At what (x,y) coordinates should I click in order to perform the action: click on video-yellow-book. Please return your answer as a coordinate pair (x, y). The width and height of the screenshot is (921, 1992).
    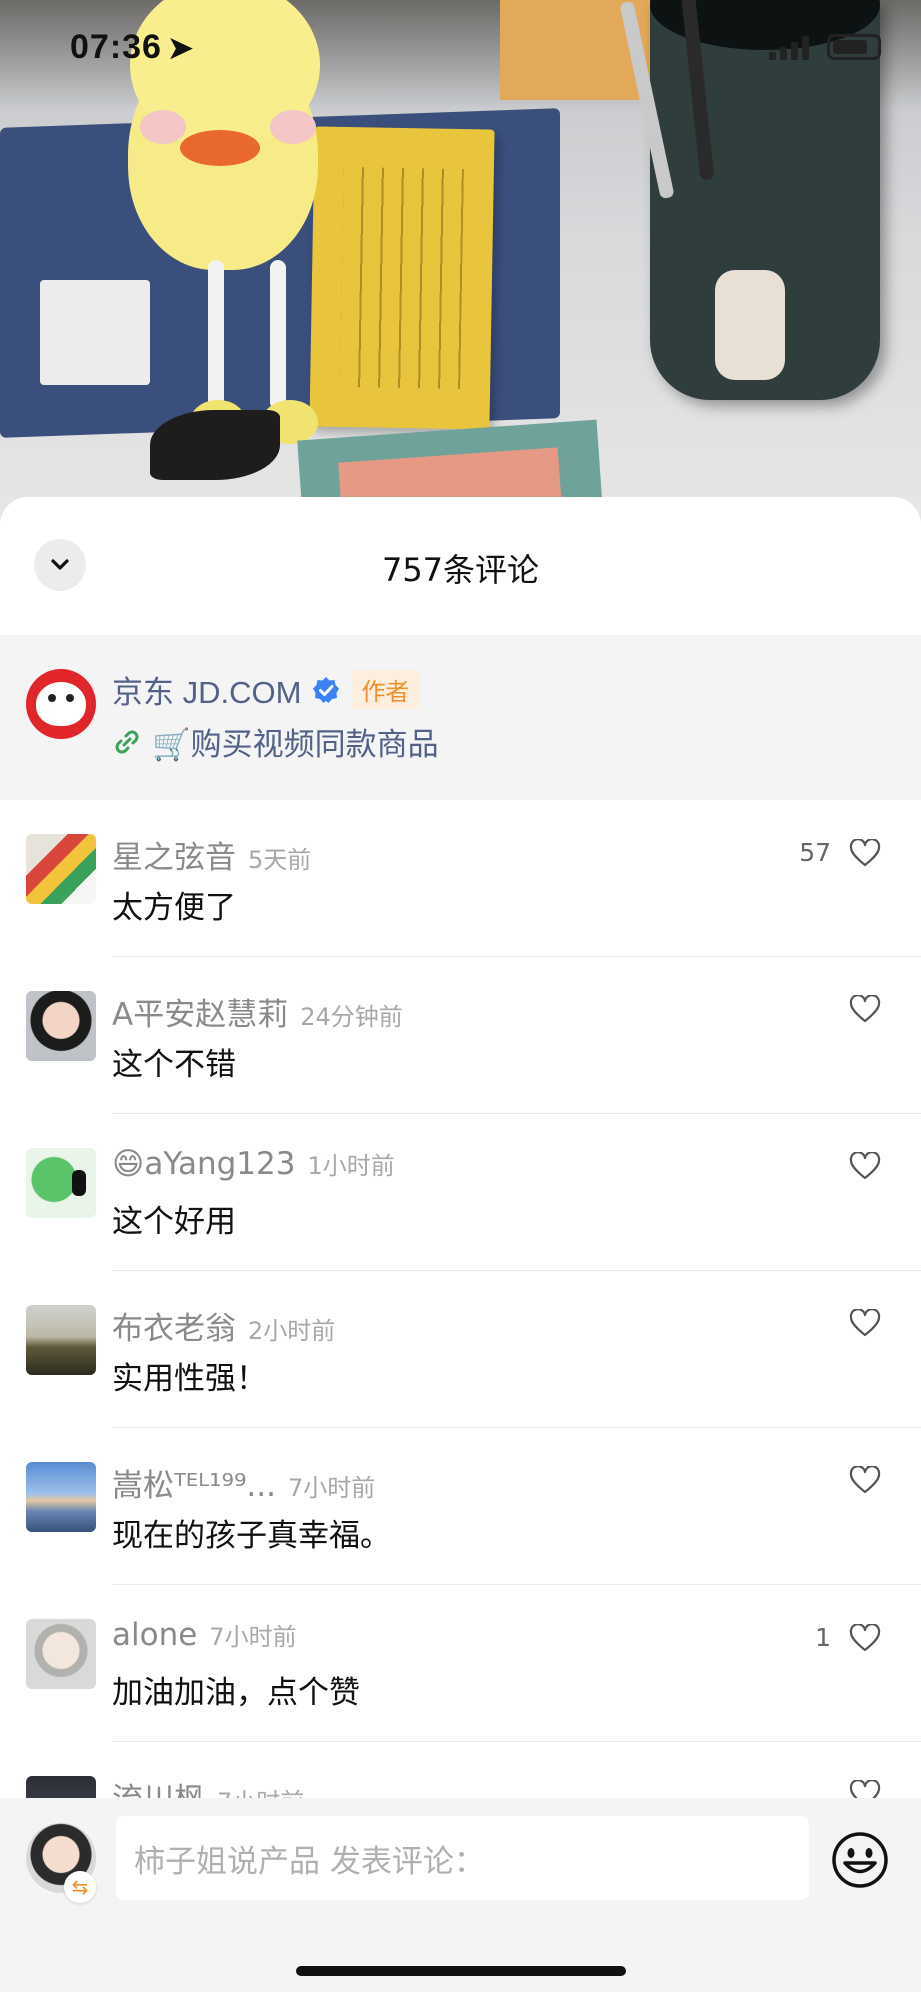
    Looking at the image, I should click on (402, 278).